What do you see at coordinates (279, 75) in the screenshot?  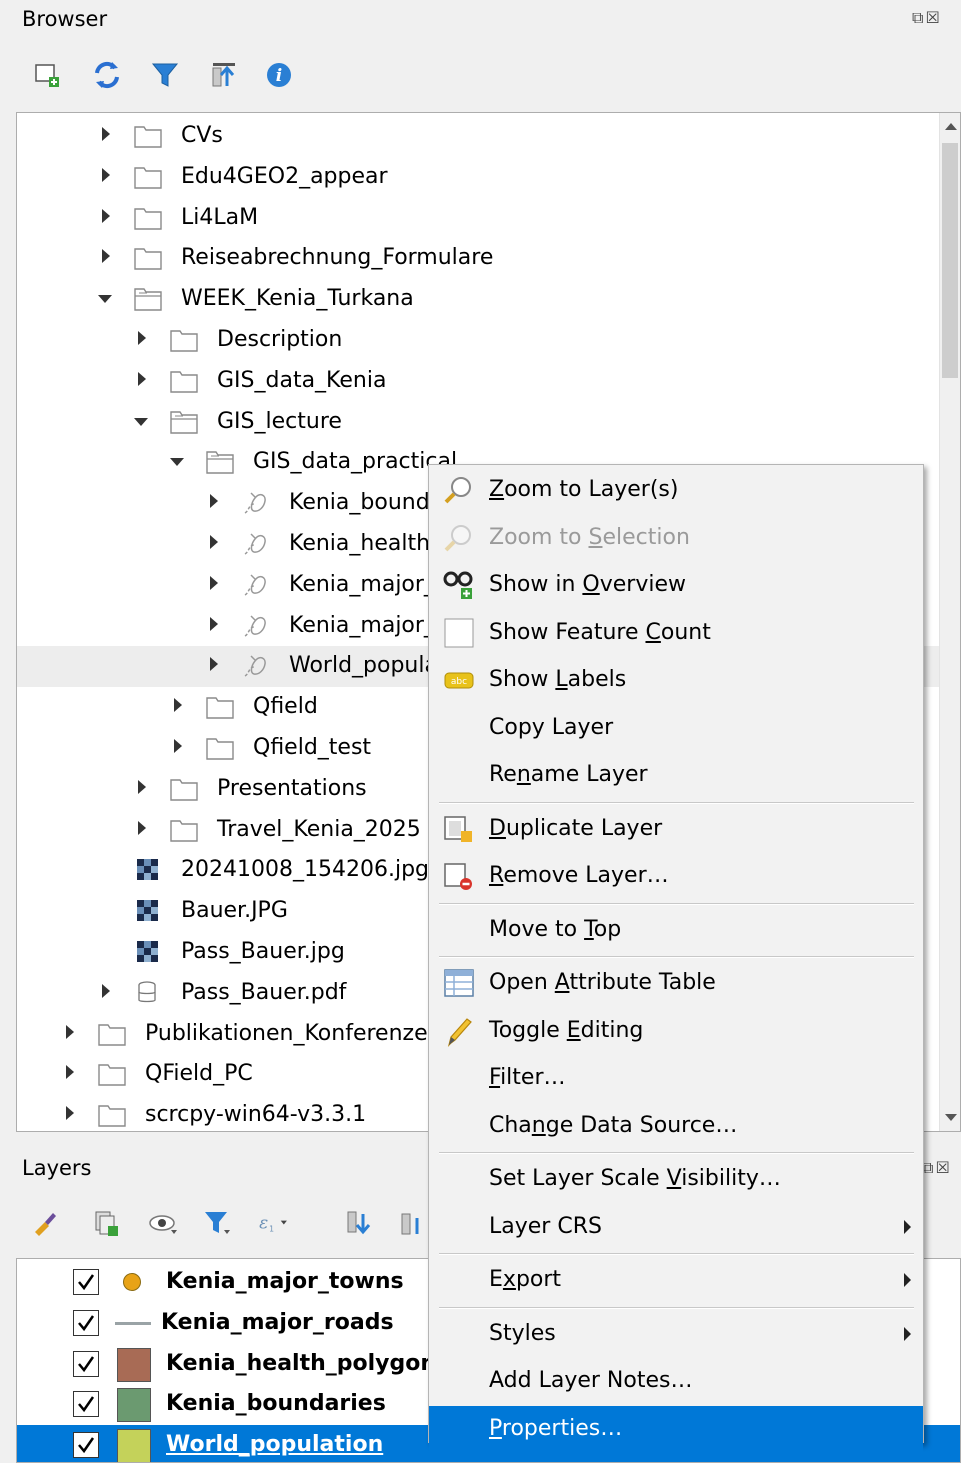 I see `info-icon: i` at bounding box center [279, 75].